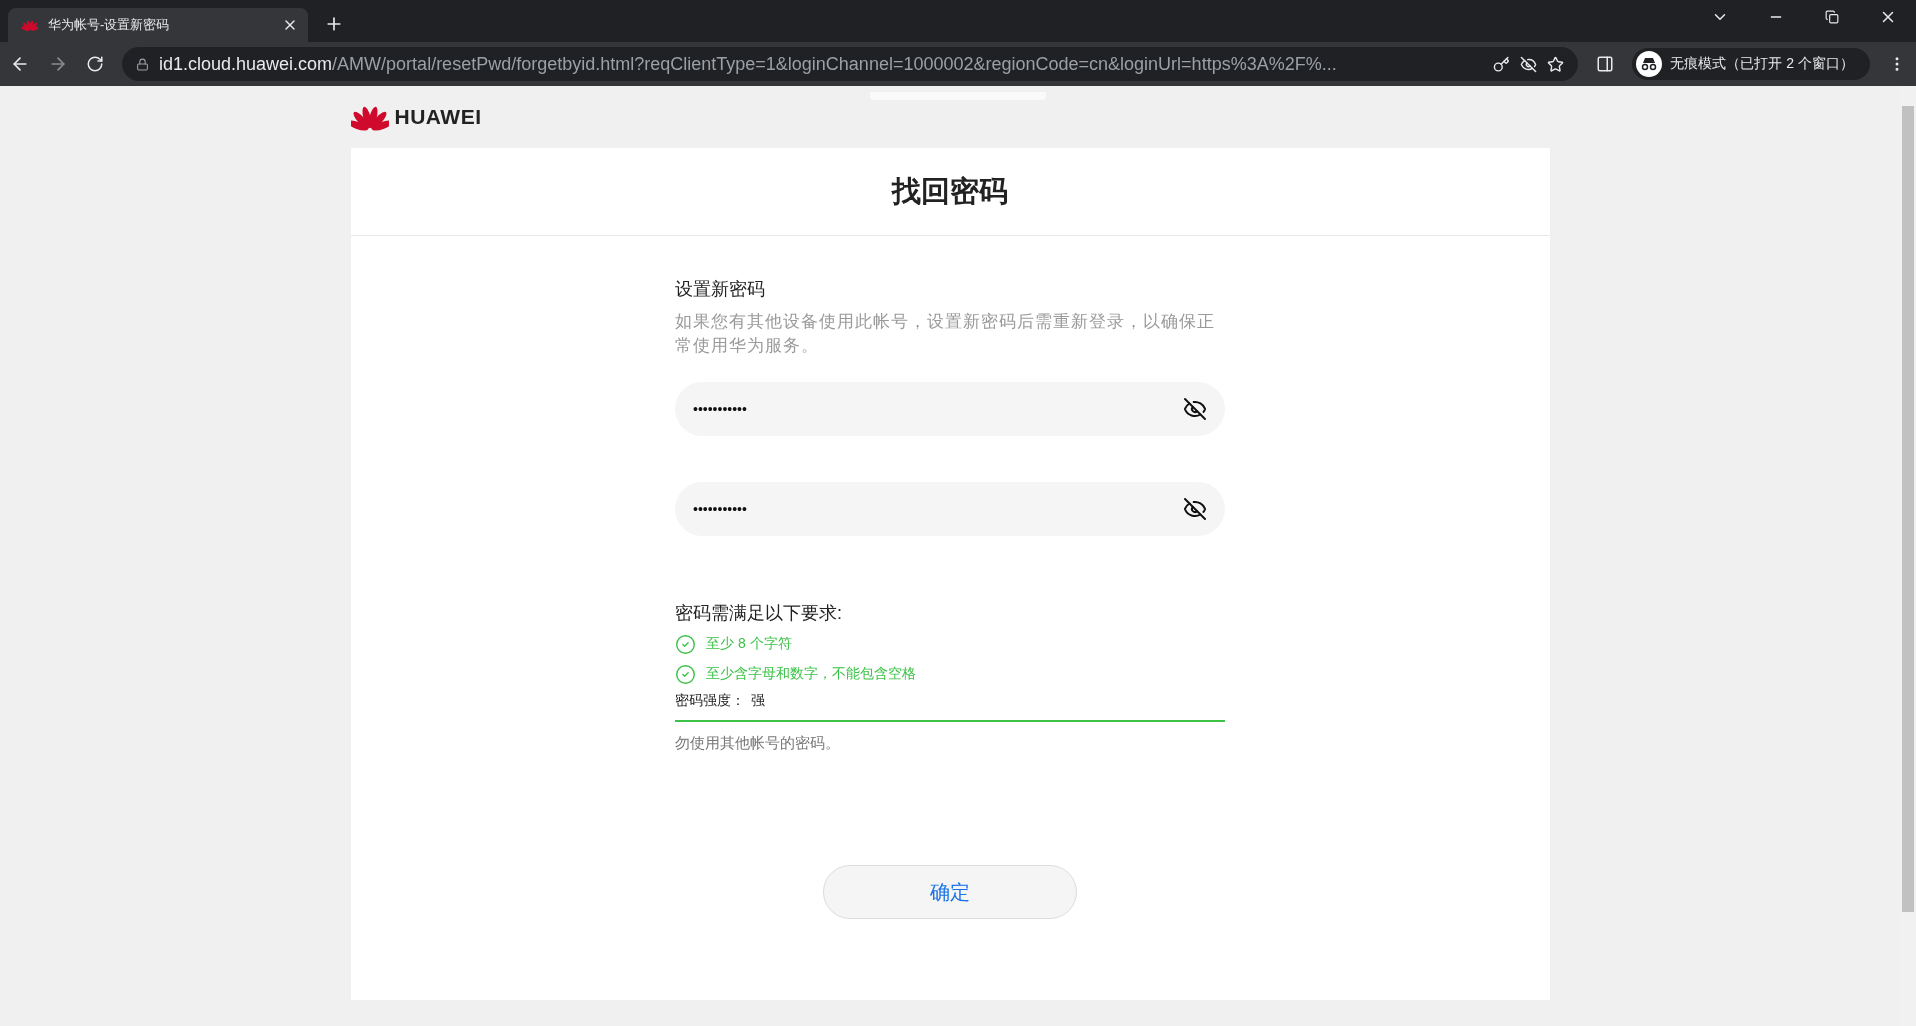 This screenshot has width=1916, height=1026. I want to click on strength-value: 强, so click(758, 701).